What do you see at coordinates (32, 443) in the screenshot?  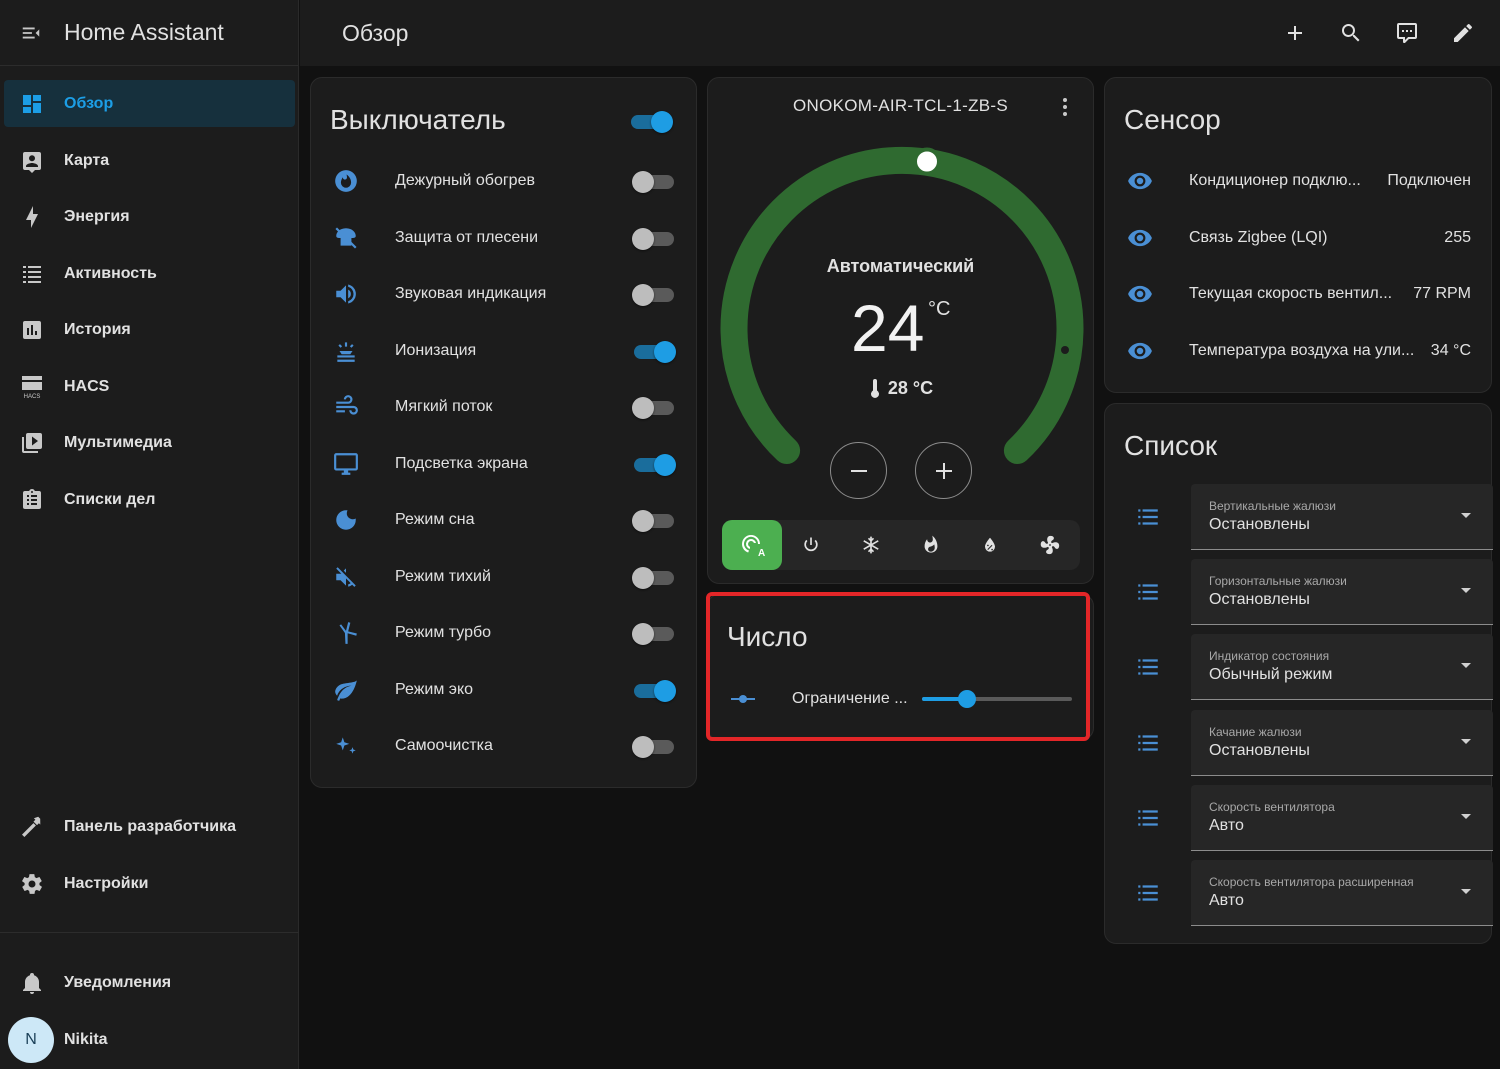 I see `play-box-icon` at bounding box center [32, 443].